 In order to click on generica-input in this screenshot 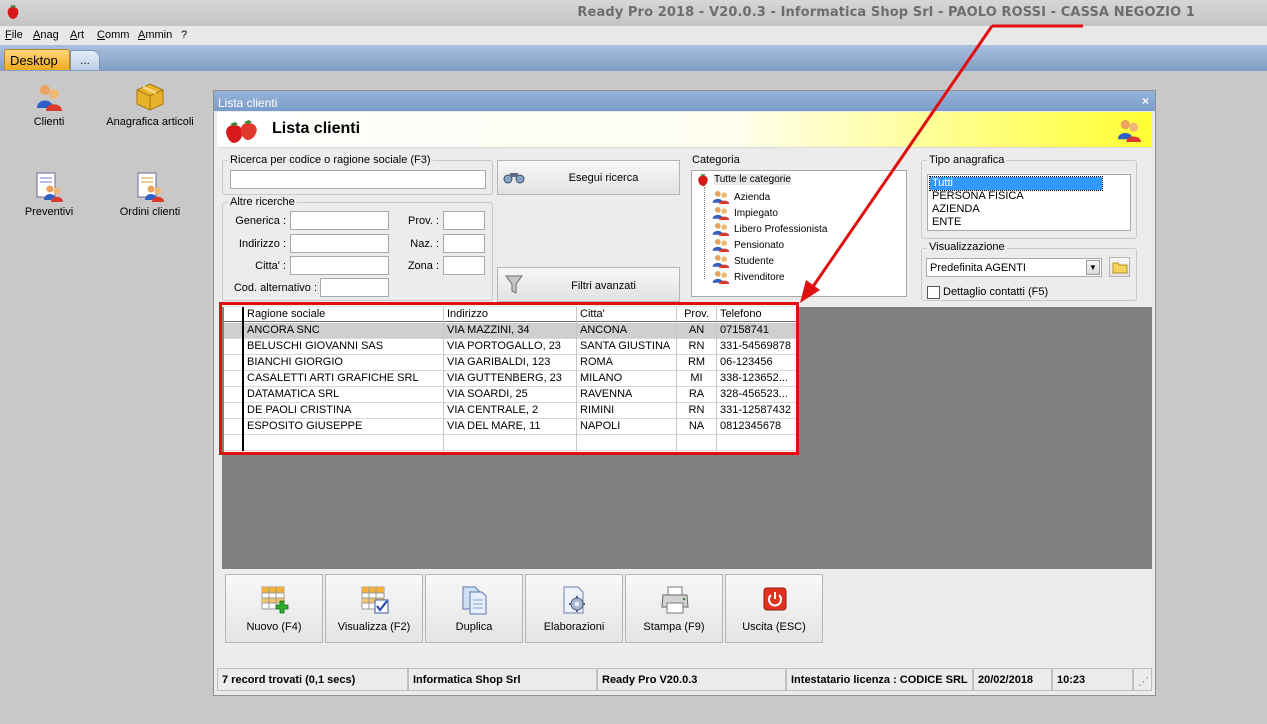, I will do `click(339, 220)`.